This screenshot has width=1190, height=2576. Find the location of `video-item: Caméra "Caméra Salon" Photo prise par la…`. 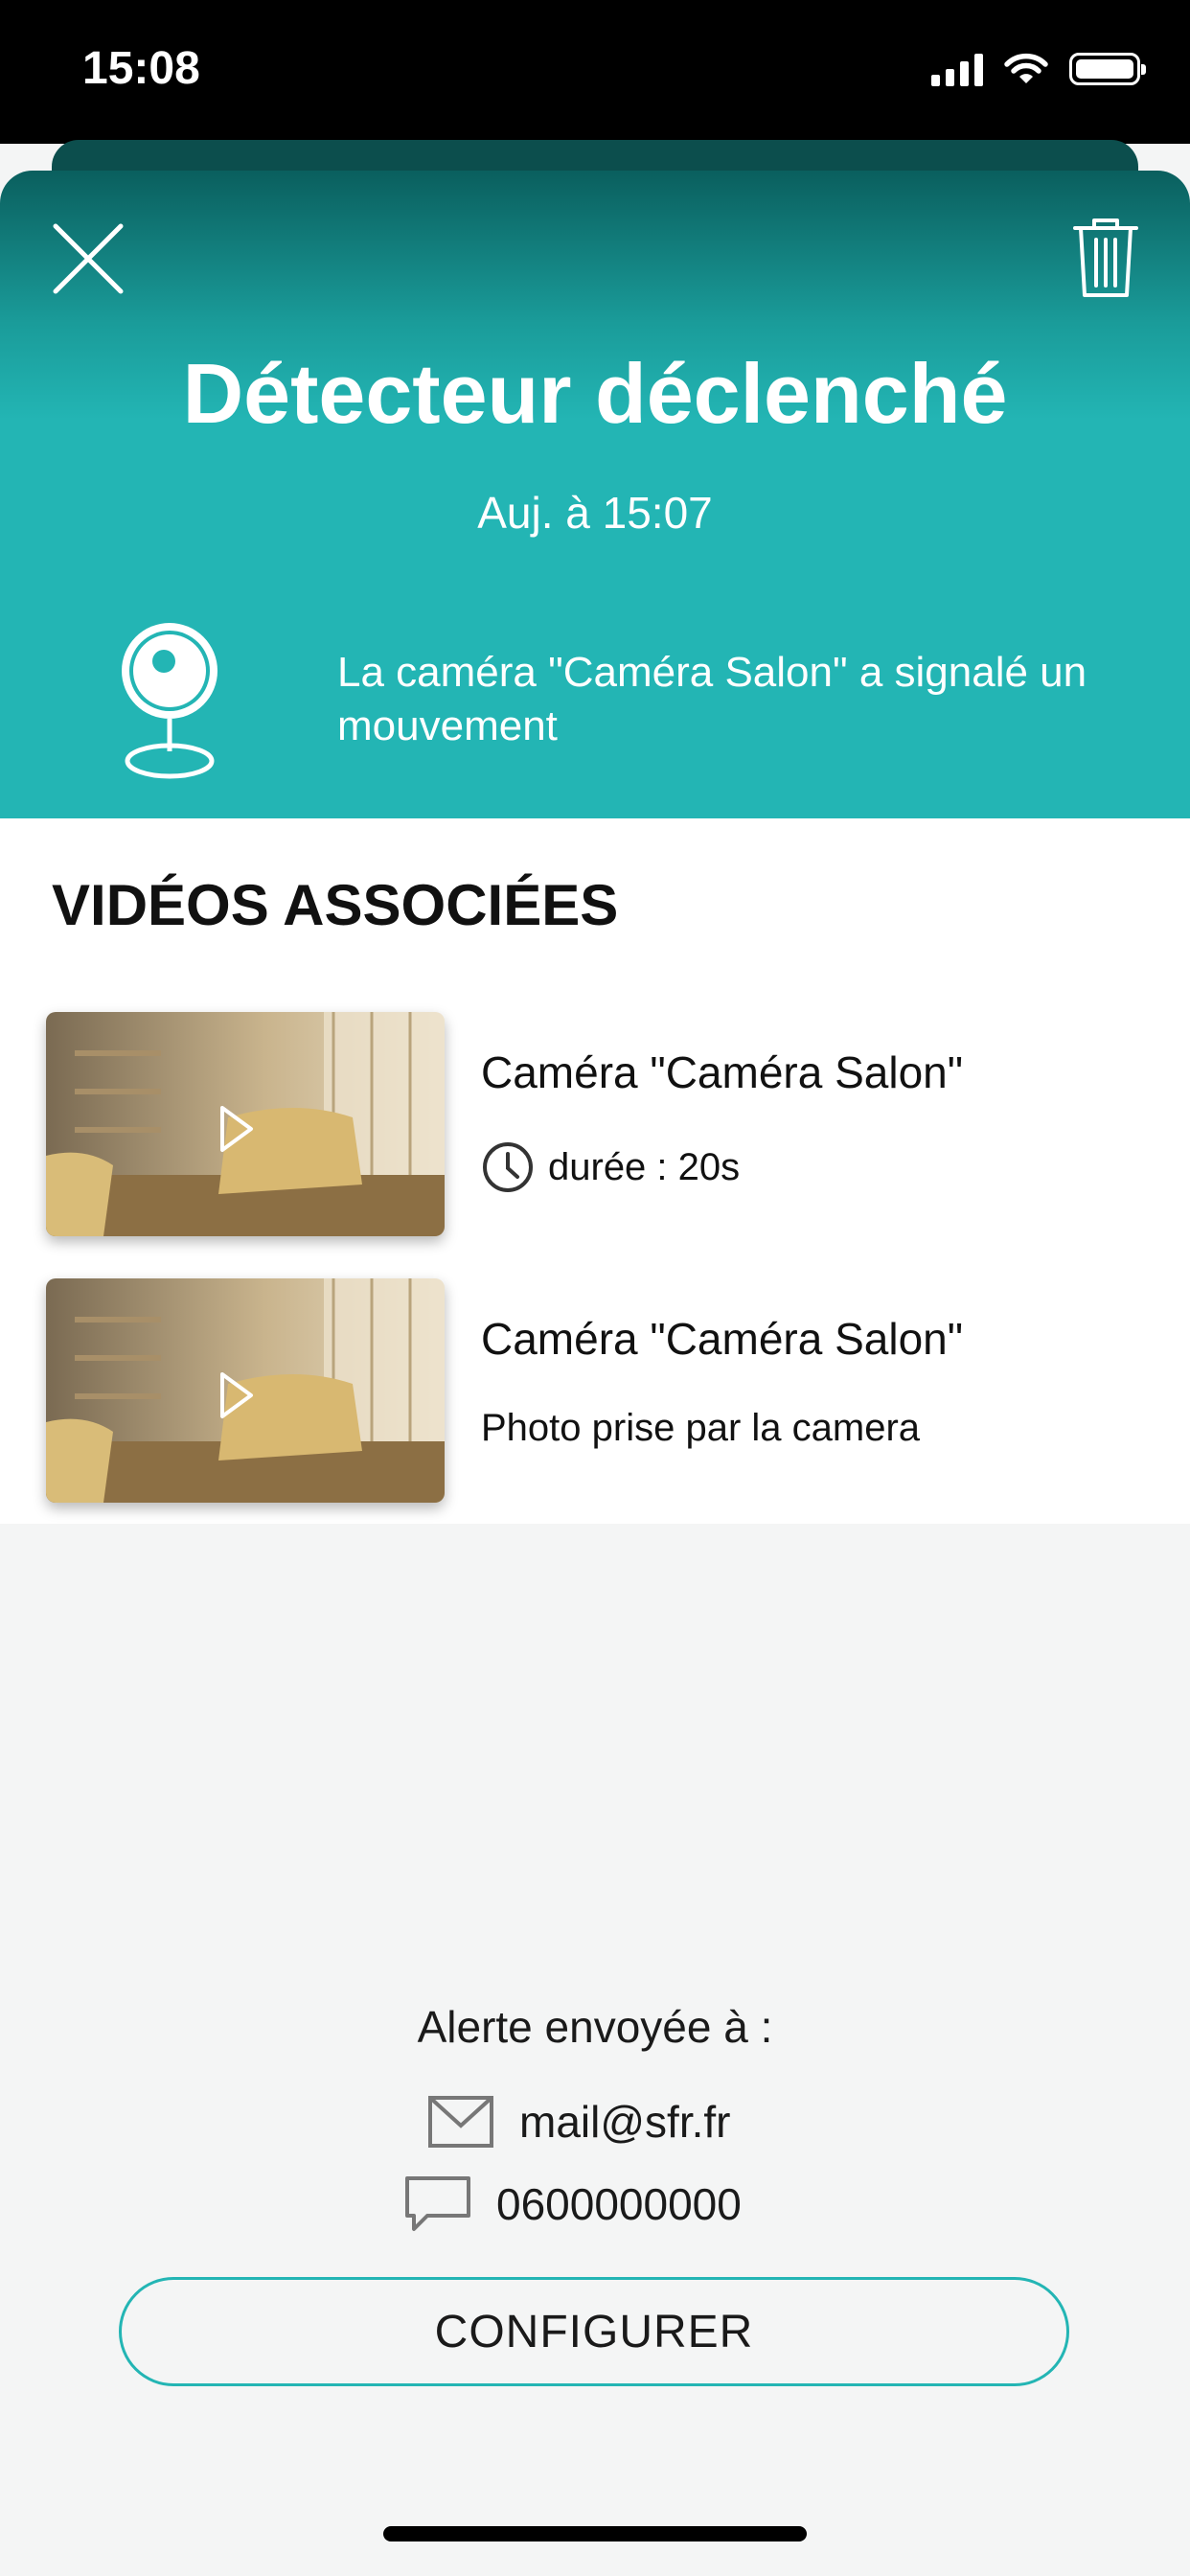

video-item: Caméra "Caméra Salon" Photo prise par la… is located at coordinates (602, 1390).